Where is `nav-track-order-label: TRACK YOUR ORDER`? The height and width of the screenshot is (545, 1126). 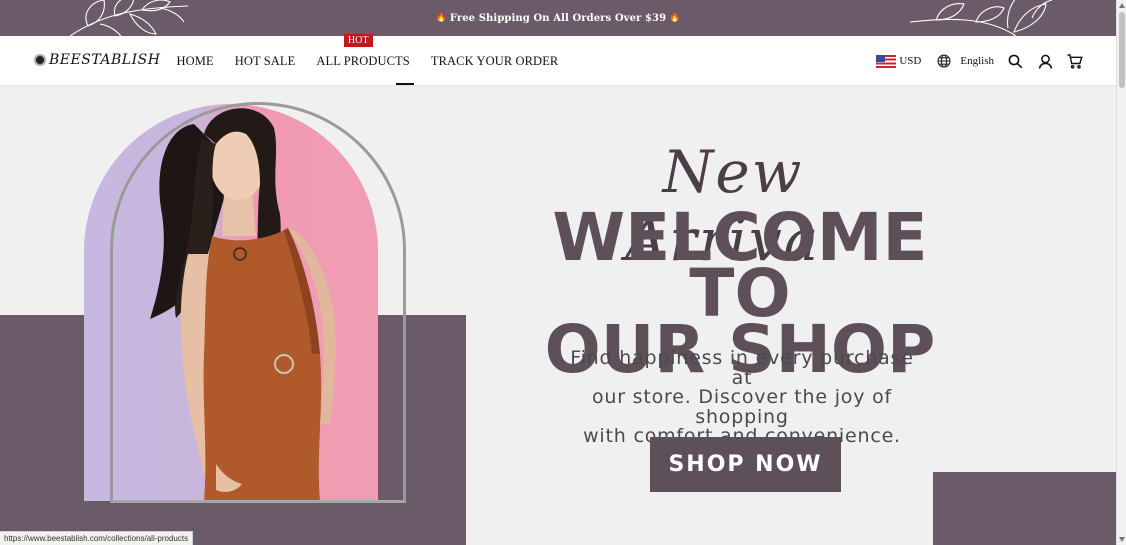 nav-track-order-label: TRACK YOUR ORDER is located at coordinates (494, 60).